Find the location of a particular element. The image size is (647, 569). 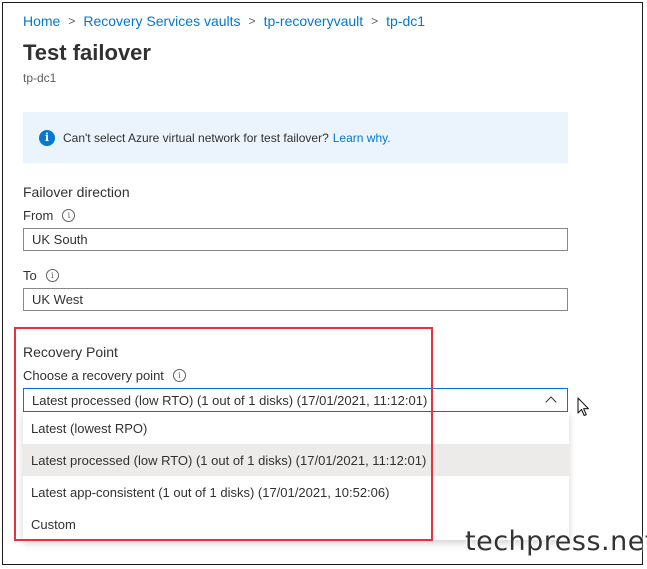

breadcrumb-item: tp-dc1 is located at coordinates (405, 21).